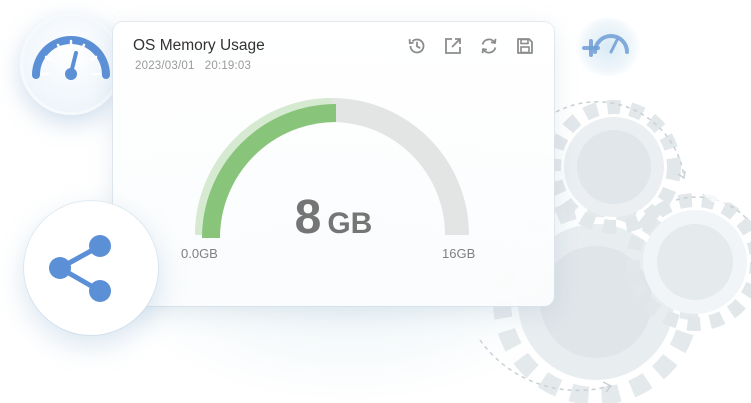  I want to click on share-icon, so click(80, 268).